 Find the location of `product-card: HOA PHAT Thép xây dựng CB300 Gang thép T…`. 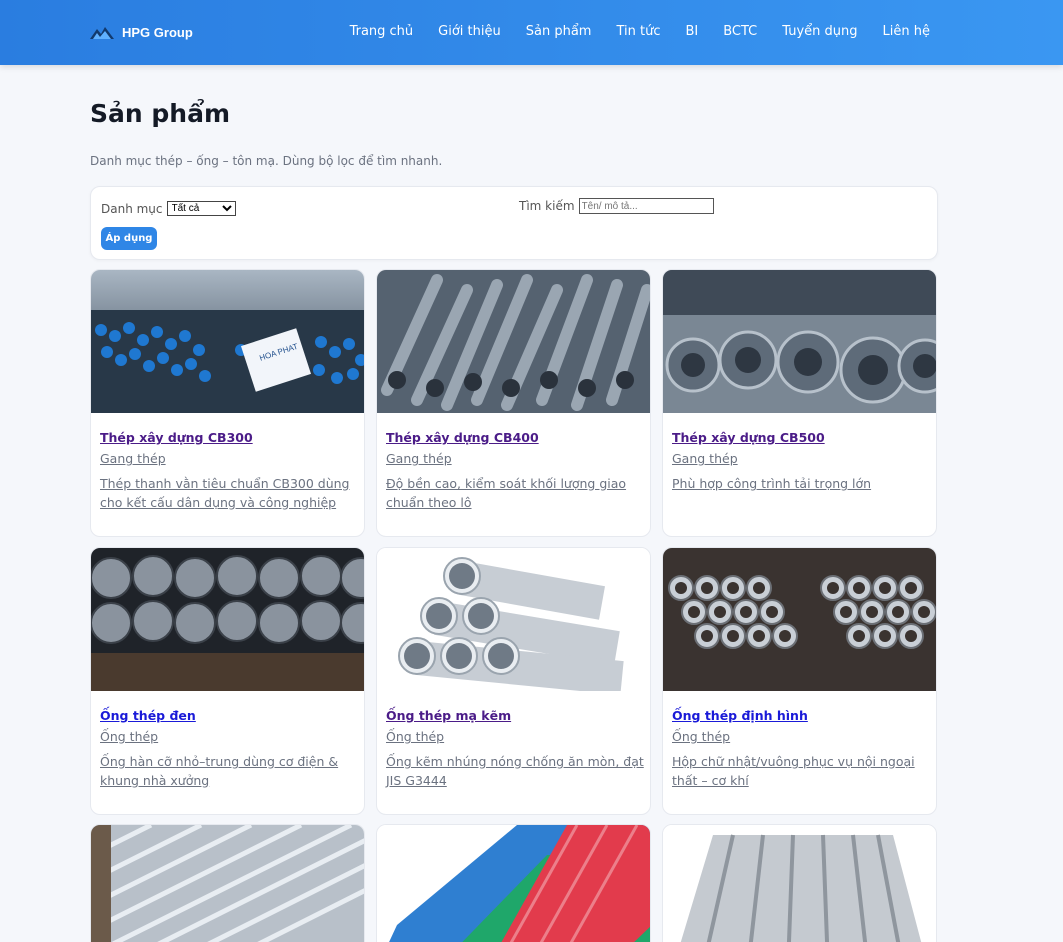

product-card: HOA PHAT Thép xây dựng CB300 Gang thép T… is located at coordinates (227, 403).